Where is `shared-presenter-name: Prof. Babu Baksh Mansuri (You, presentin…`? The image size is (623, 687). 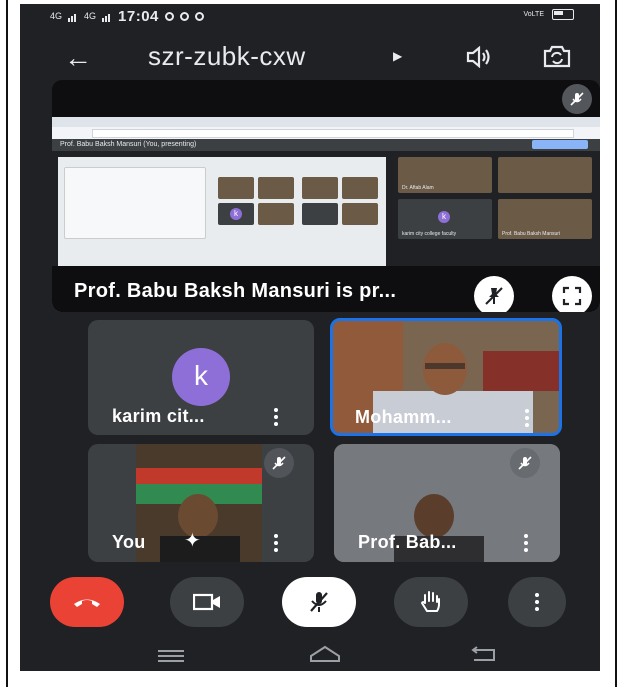
shared-presenter-name: Prof. Babu Baksh Mansuri (You, presentin… is located at coordinates (128, 144).